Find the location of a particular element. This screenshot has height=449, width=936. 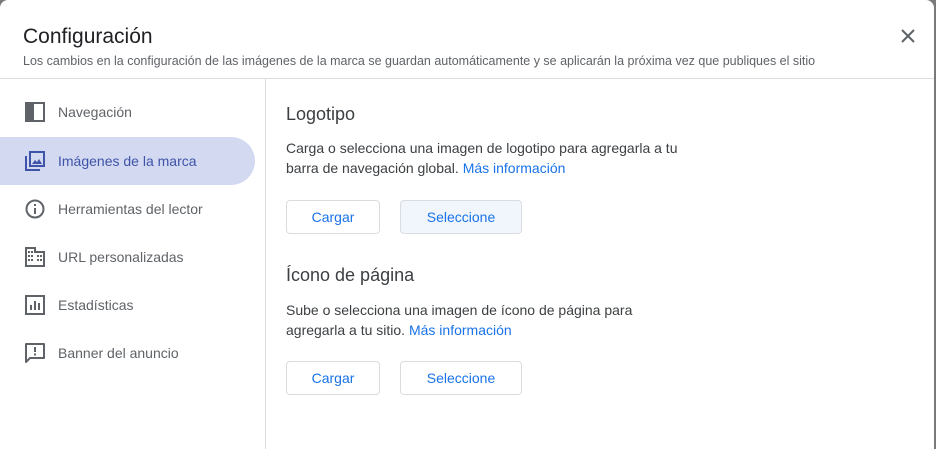

favicon-learn-more-link: Más información is located at coordinates (460, 330).